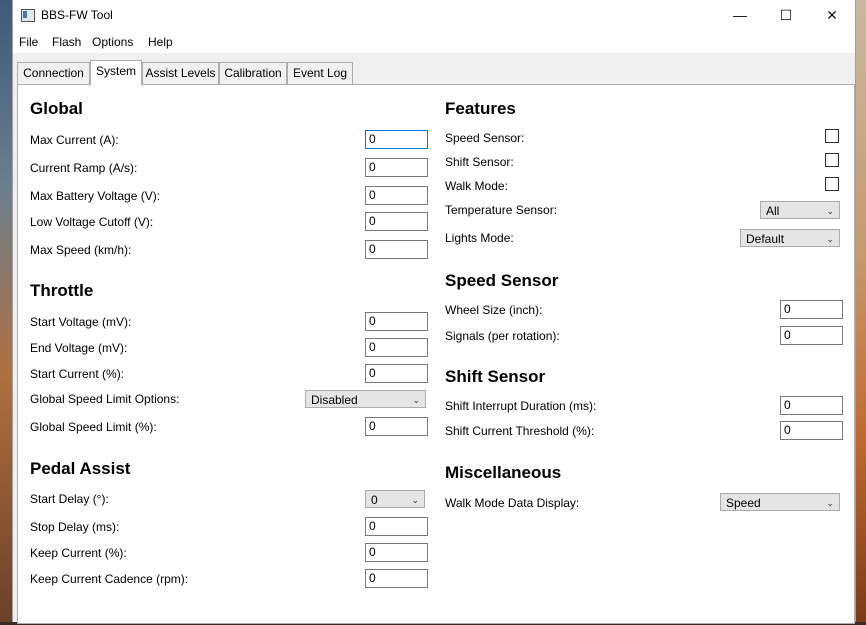 The height and width of the screenshot is (625, 866). What do you see at coordinates (434, 42) in the screenshot?
I see `menu-bar: File Flash Options Help` at bounding box center [434, 42].